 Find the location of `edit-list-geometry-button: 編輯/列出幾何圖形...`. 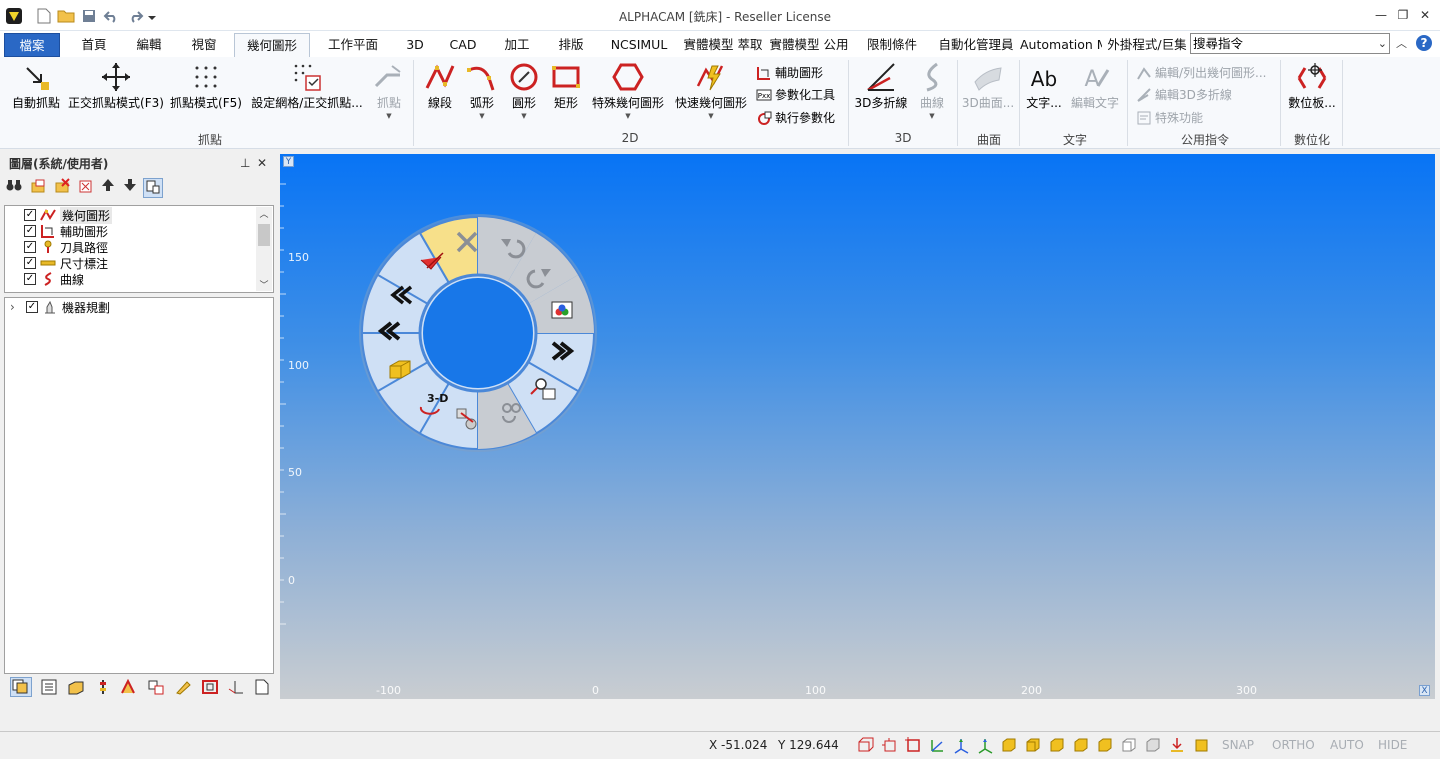

edit-list-geometry-button: 編輯/列出幾何圖形... is located at coordinates (1201, 72).